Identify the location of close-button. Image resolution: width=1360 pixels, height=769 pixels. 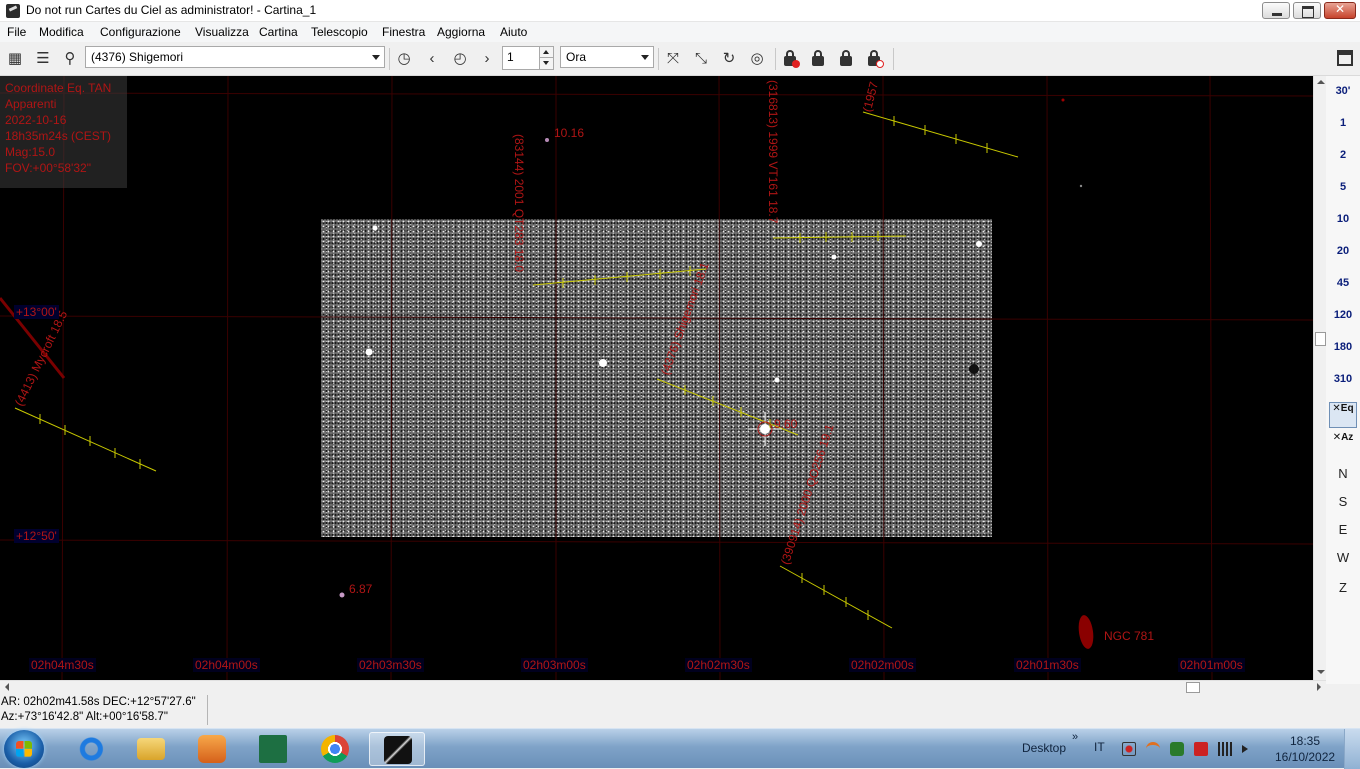
(1340, 10).